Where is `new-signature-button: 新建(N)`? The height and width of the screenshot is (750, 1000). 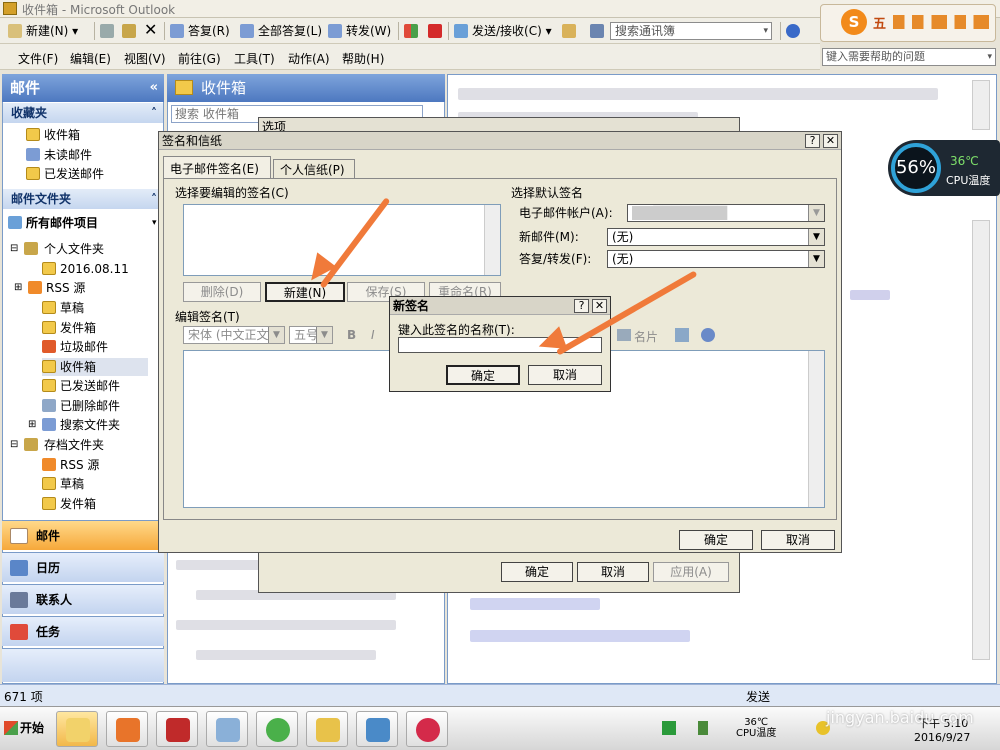
new-signature-button: 新建(N) is located at coordinates (305, 292).